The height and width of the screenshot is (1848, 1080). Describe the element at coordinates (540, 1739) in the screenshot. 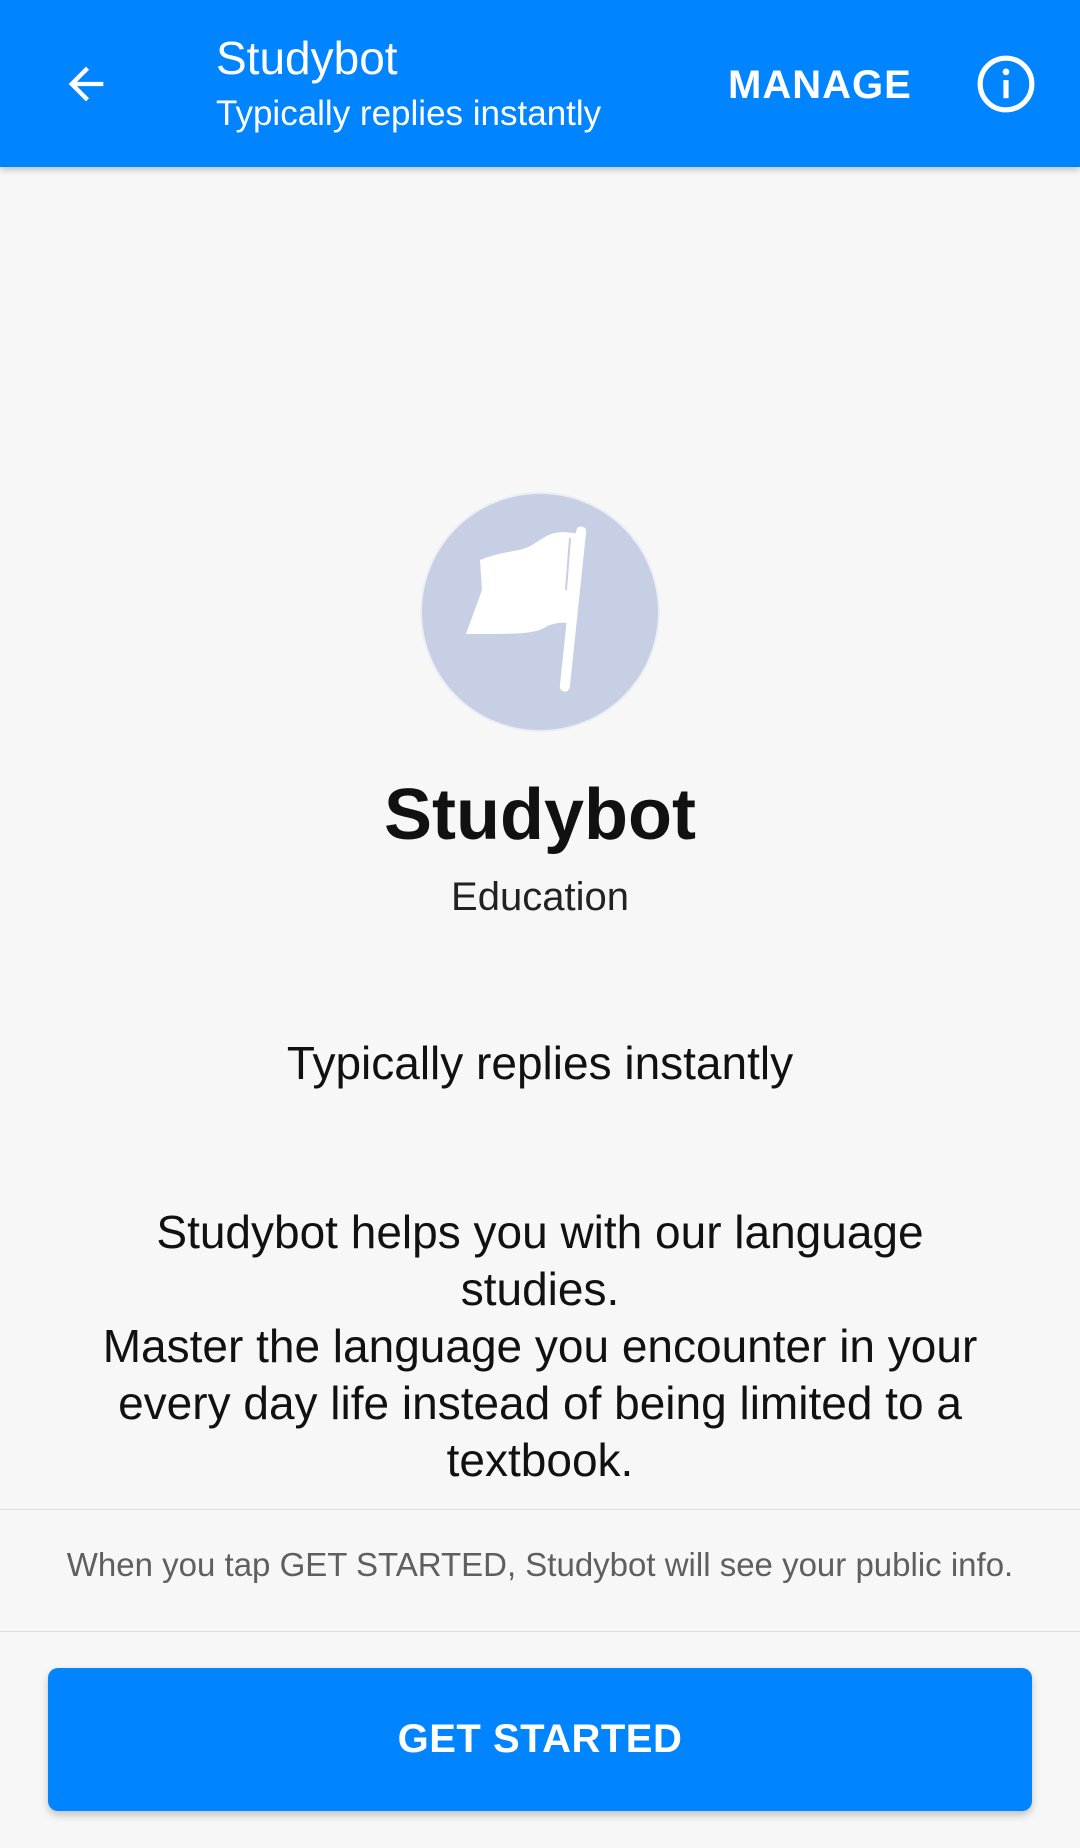

I see `get-started-button: GET STARTED` at that location.